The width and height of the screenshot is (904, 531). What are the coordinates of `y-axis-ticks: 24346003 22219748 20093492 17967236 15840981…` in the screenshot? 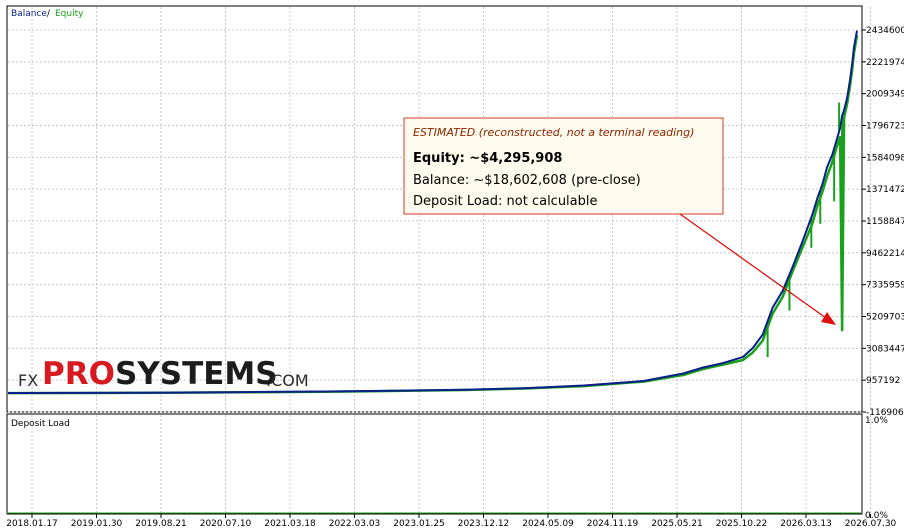 It's located at (883, 222).